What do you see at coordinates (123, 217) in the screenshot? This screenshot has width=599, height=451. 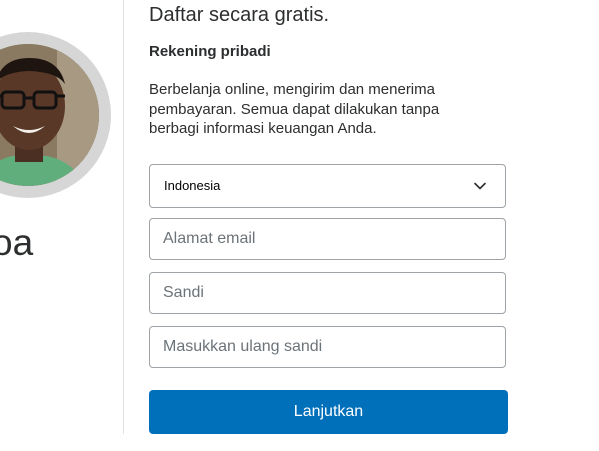 I see `vertical-divider` at bounding box center [123, 217].